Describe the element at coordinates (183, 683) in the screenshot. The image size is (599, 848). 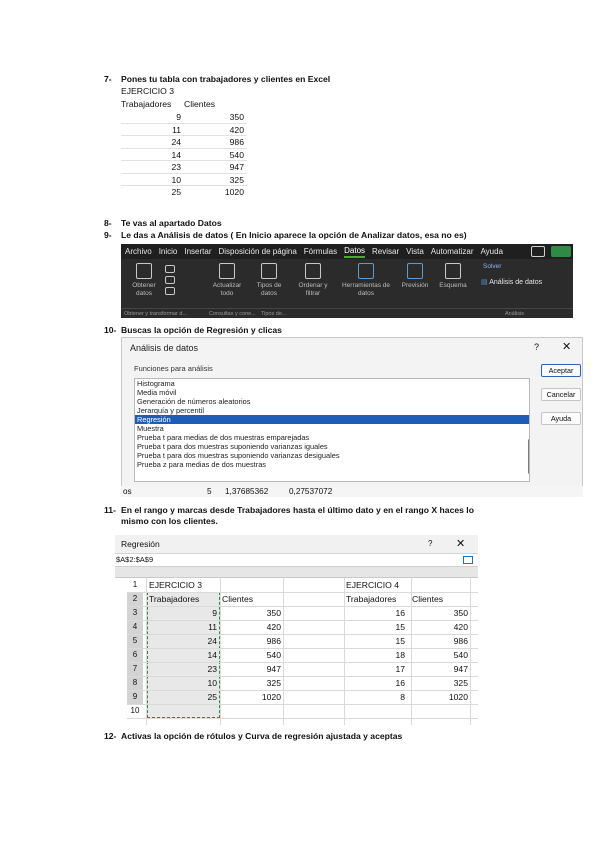
I see `cell: 10` at that location.